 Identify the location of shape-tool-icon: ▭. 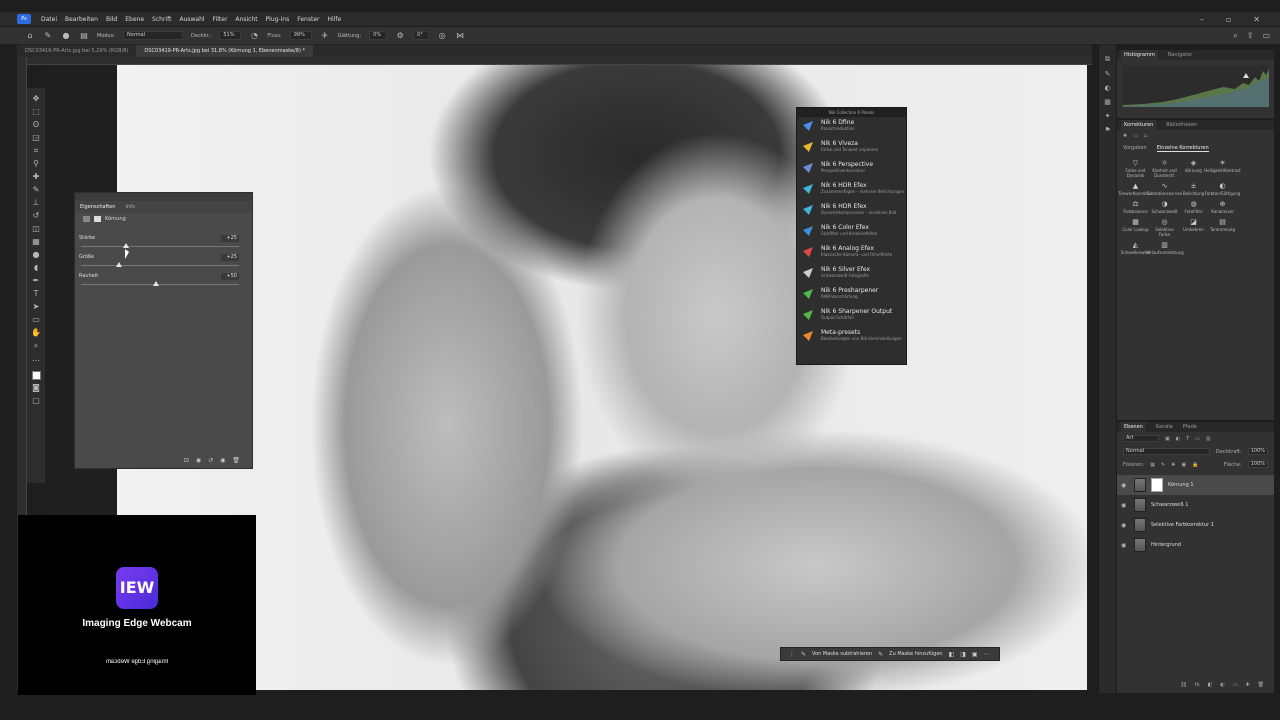
(36, 320).